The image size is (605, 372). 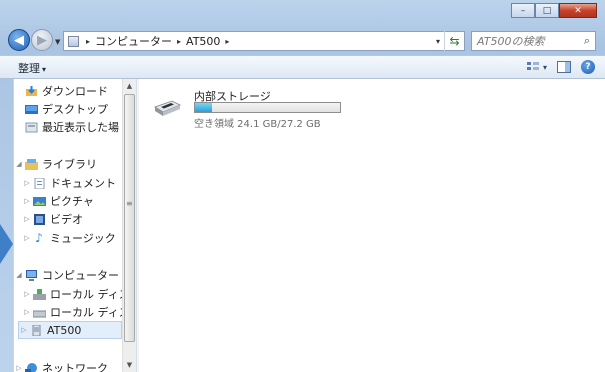 What do you see at coordinates (523, 10) in the screenshot?
I see `minimize-button: –` at bounding box center [523, 10].